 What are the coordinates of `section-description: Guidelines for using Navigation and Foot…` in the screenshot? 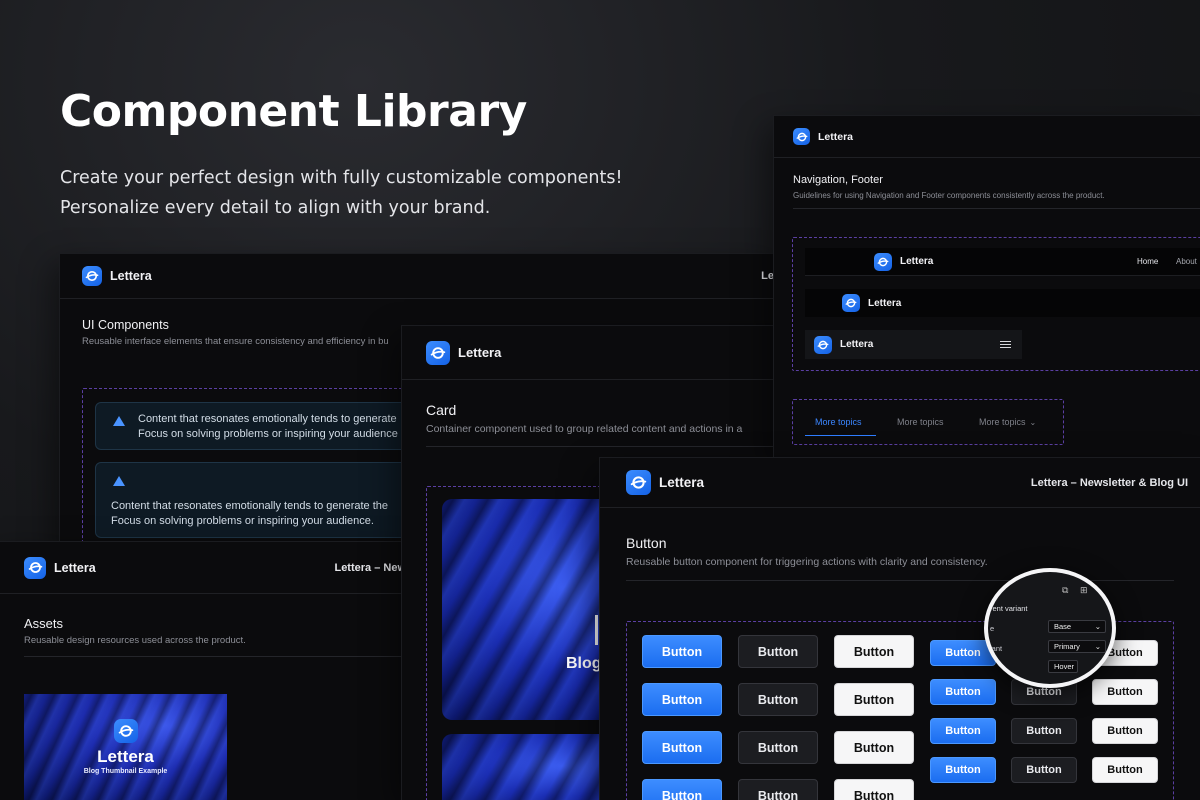 It's located at (949, 195).